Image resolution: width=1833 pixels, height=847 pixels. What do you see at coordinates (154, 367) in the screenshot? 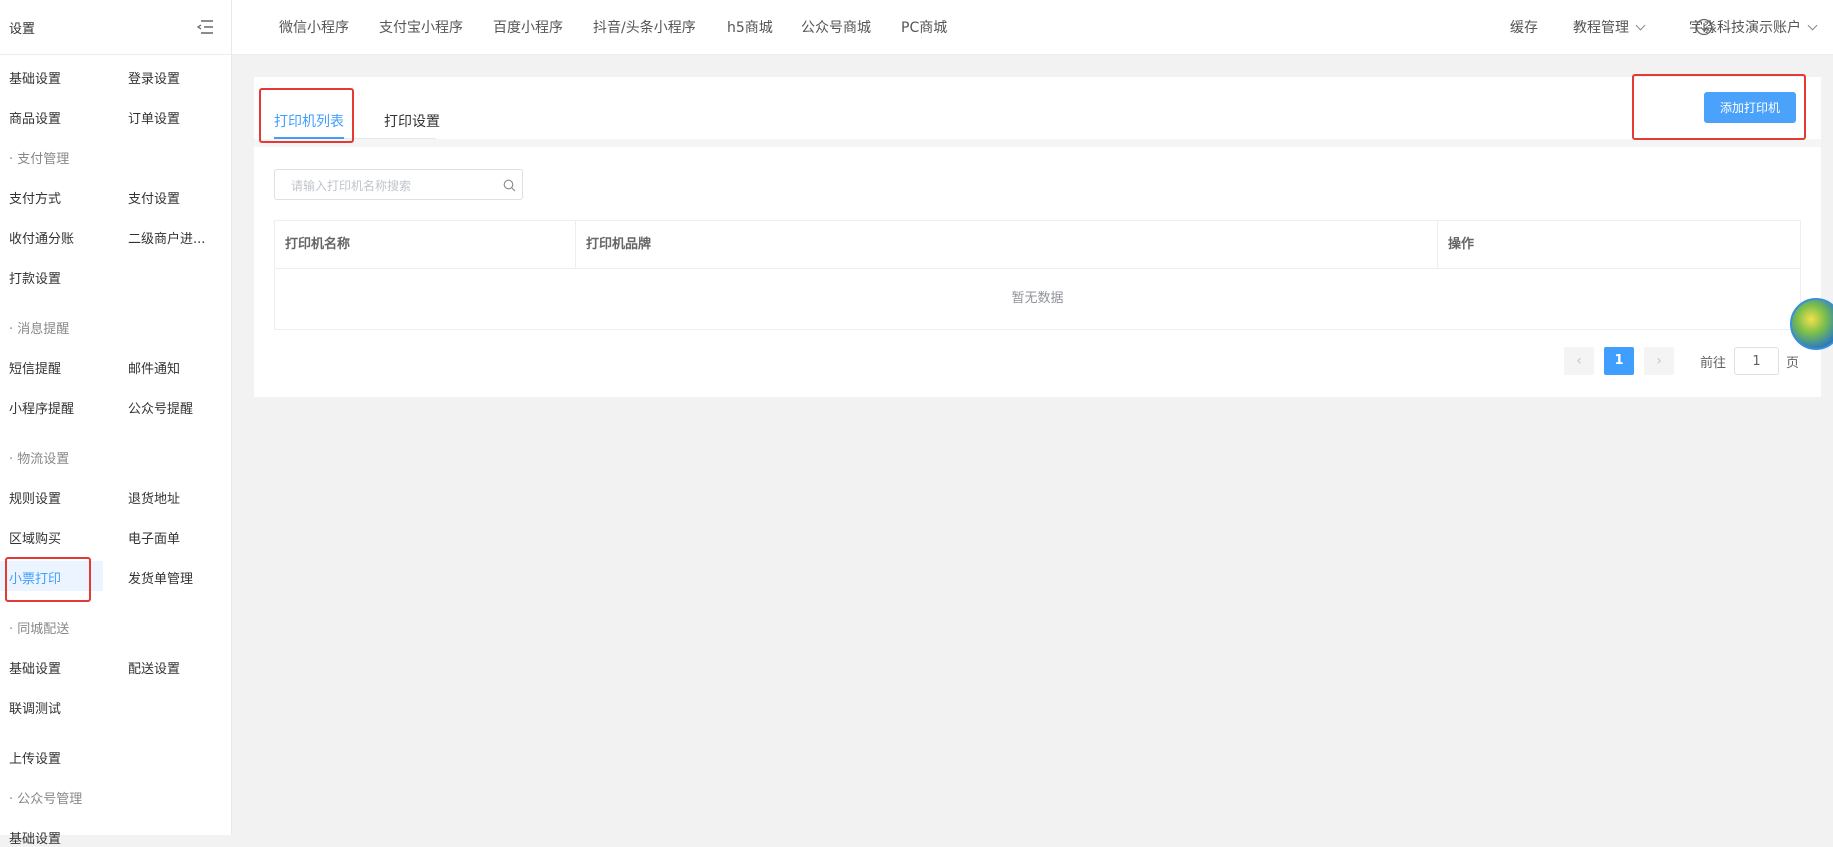
I see `sidebar-item-email: 邮件通知` at bounding box center [154, 367].